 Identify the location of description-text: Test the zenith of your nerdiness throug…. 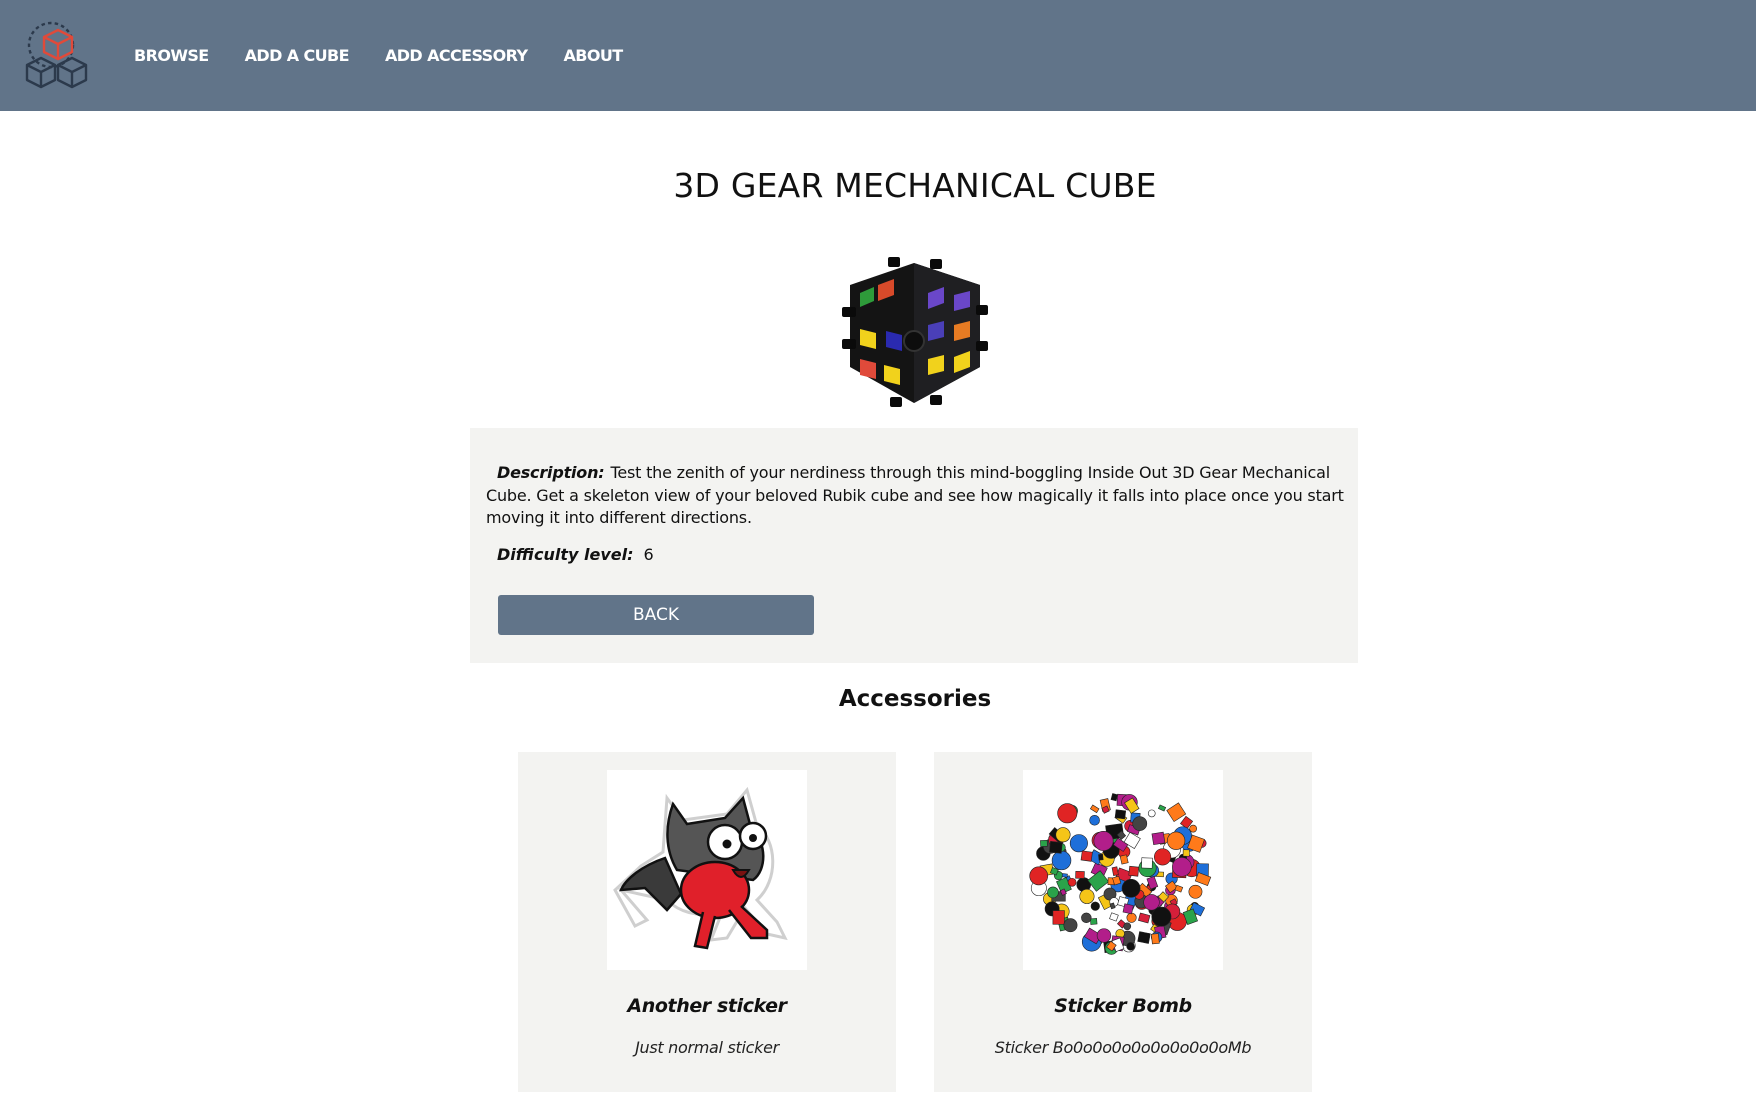
(915, 495).